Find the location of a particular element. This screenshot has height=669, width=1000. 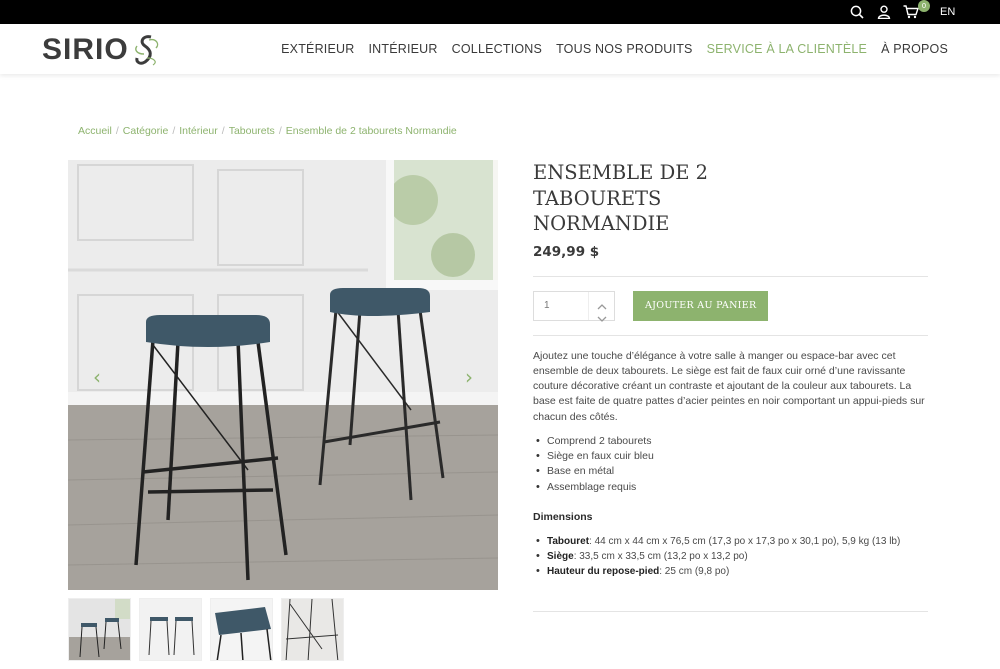

thumbnail-gallery is located at coordinates (206, 629).